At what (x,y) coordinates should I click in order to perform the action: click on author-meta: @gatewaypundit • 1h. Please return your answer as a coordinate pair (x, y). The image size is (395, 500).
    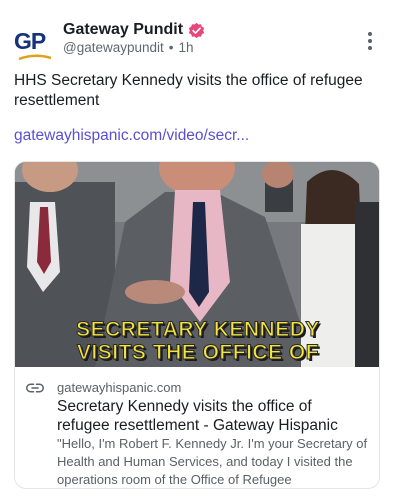
    Looking at the image, I should click on (128, 47).